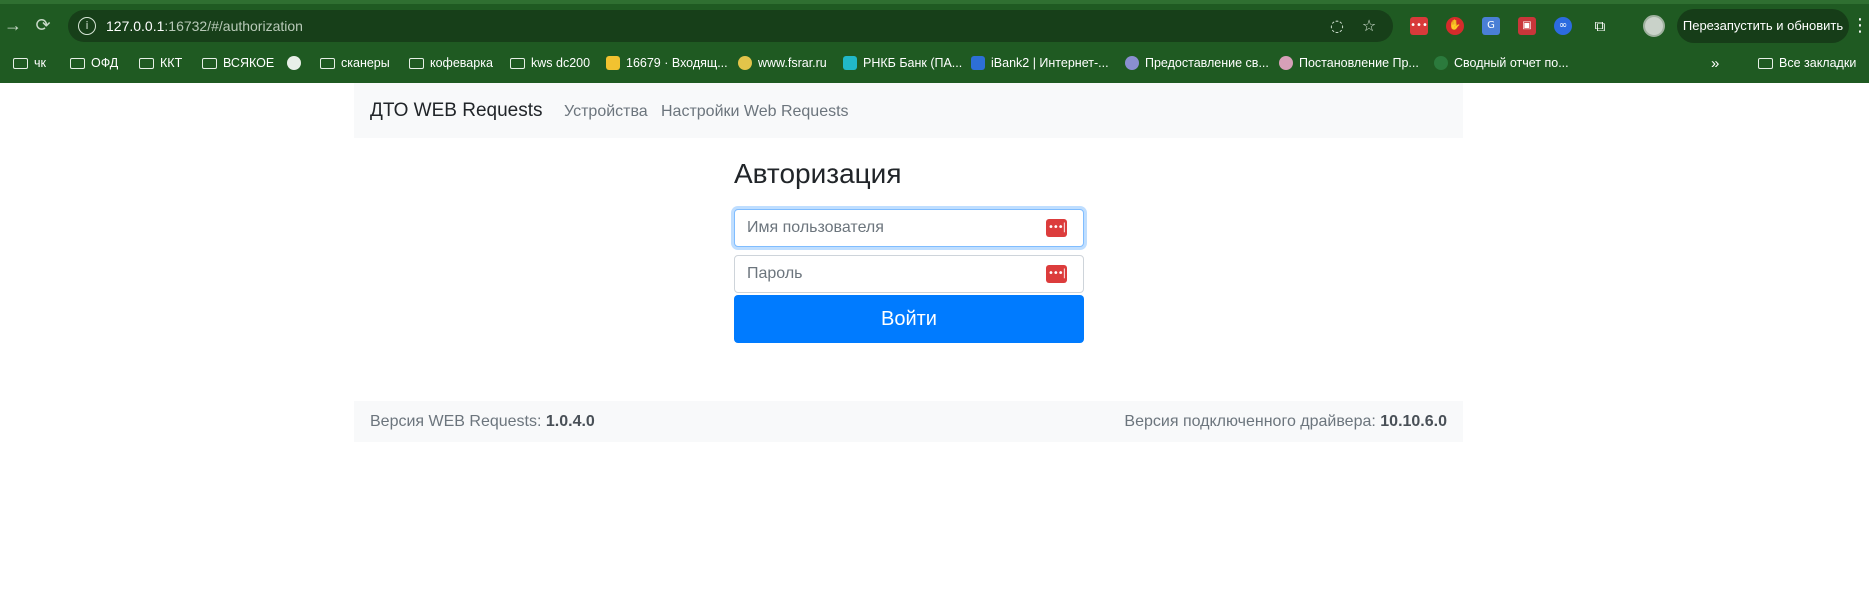  I want to click on bookmarks-overflow-button: », so click(1715, 63).